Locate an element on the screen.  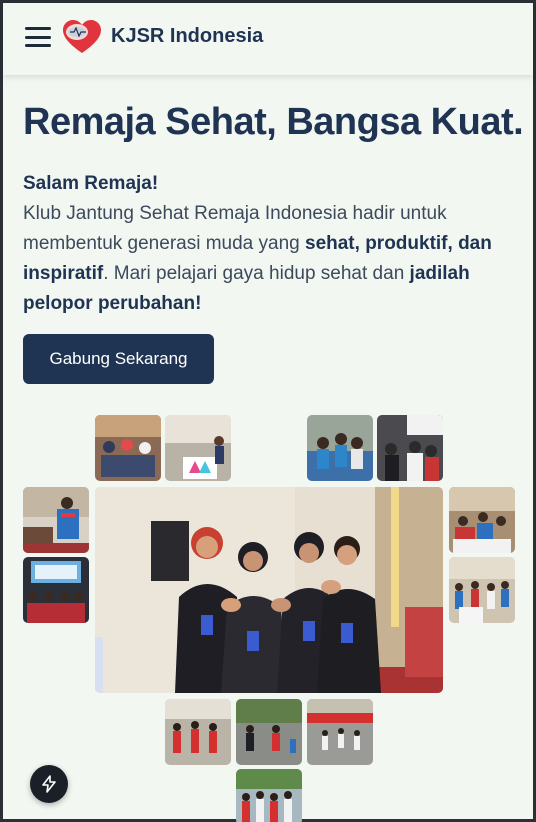
photo-students-activity is located at coordinates (482, 590).